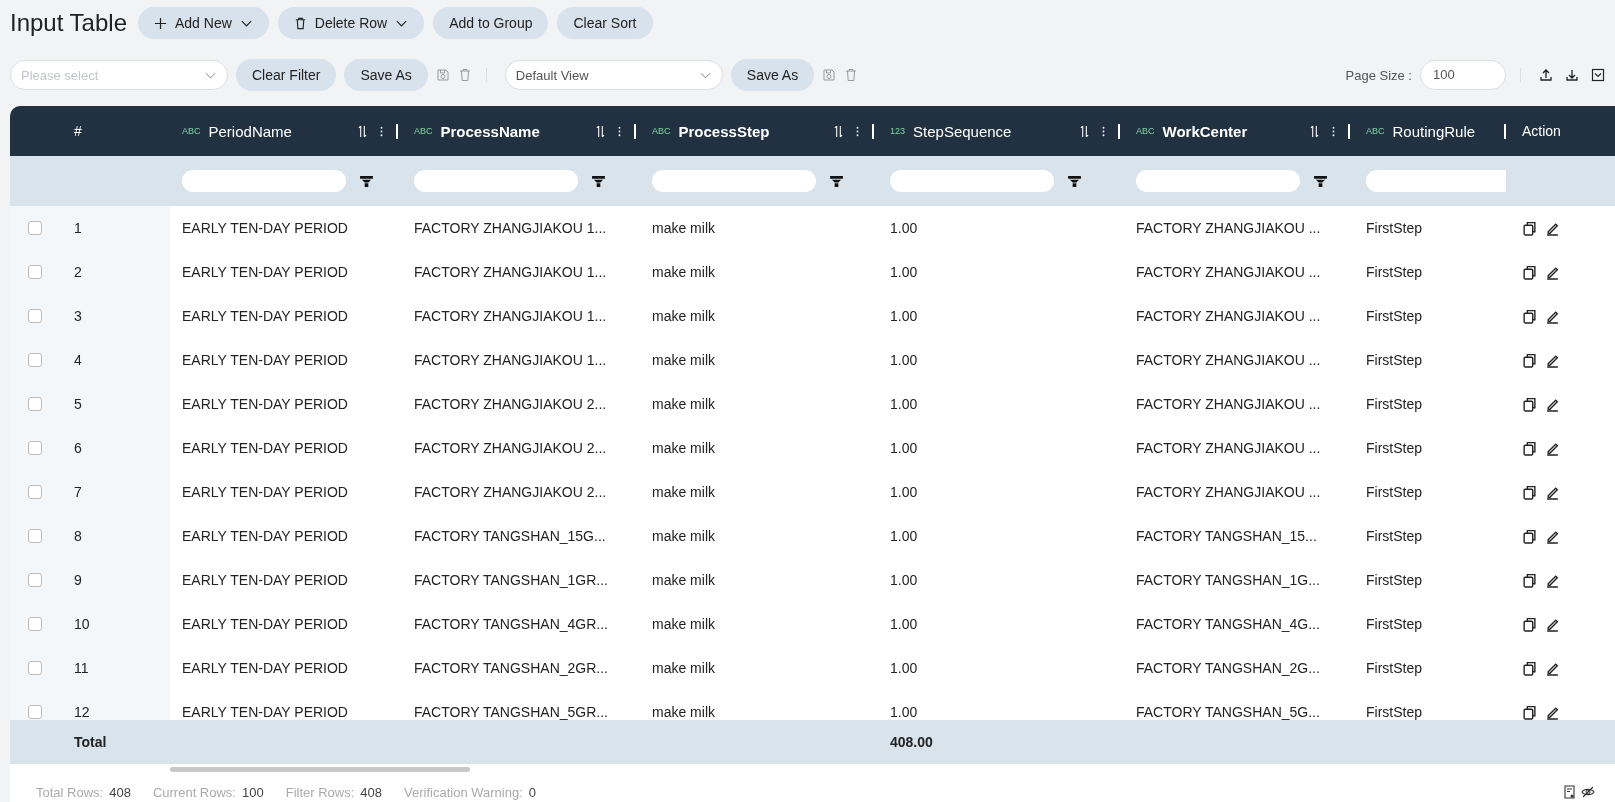 This screenshot has height=802, width=1615. I want to click on column-header: RoutingRule, so click(1434, 131).